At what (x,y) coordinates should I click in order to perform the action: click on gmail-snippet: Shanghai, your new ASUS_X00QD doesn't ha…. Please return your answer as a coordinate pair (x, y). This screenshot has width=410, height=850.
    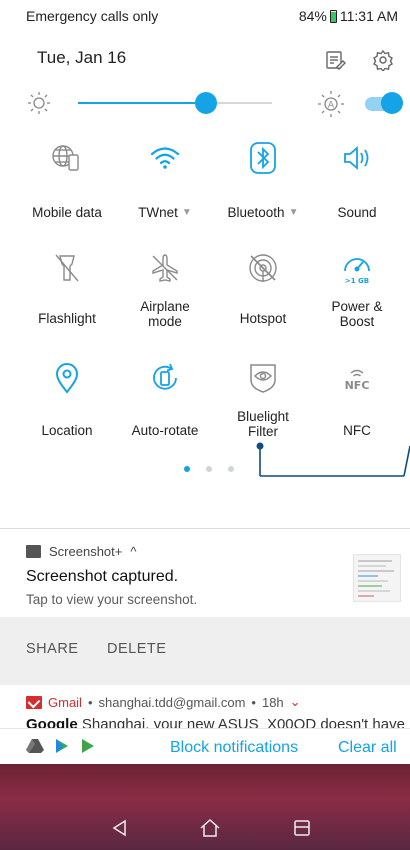
    Looking at the image, I should click on (243, 722).